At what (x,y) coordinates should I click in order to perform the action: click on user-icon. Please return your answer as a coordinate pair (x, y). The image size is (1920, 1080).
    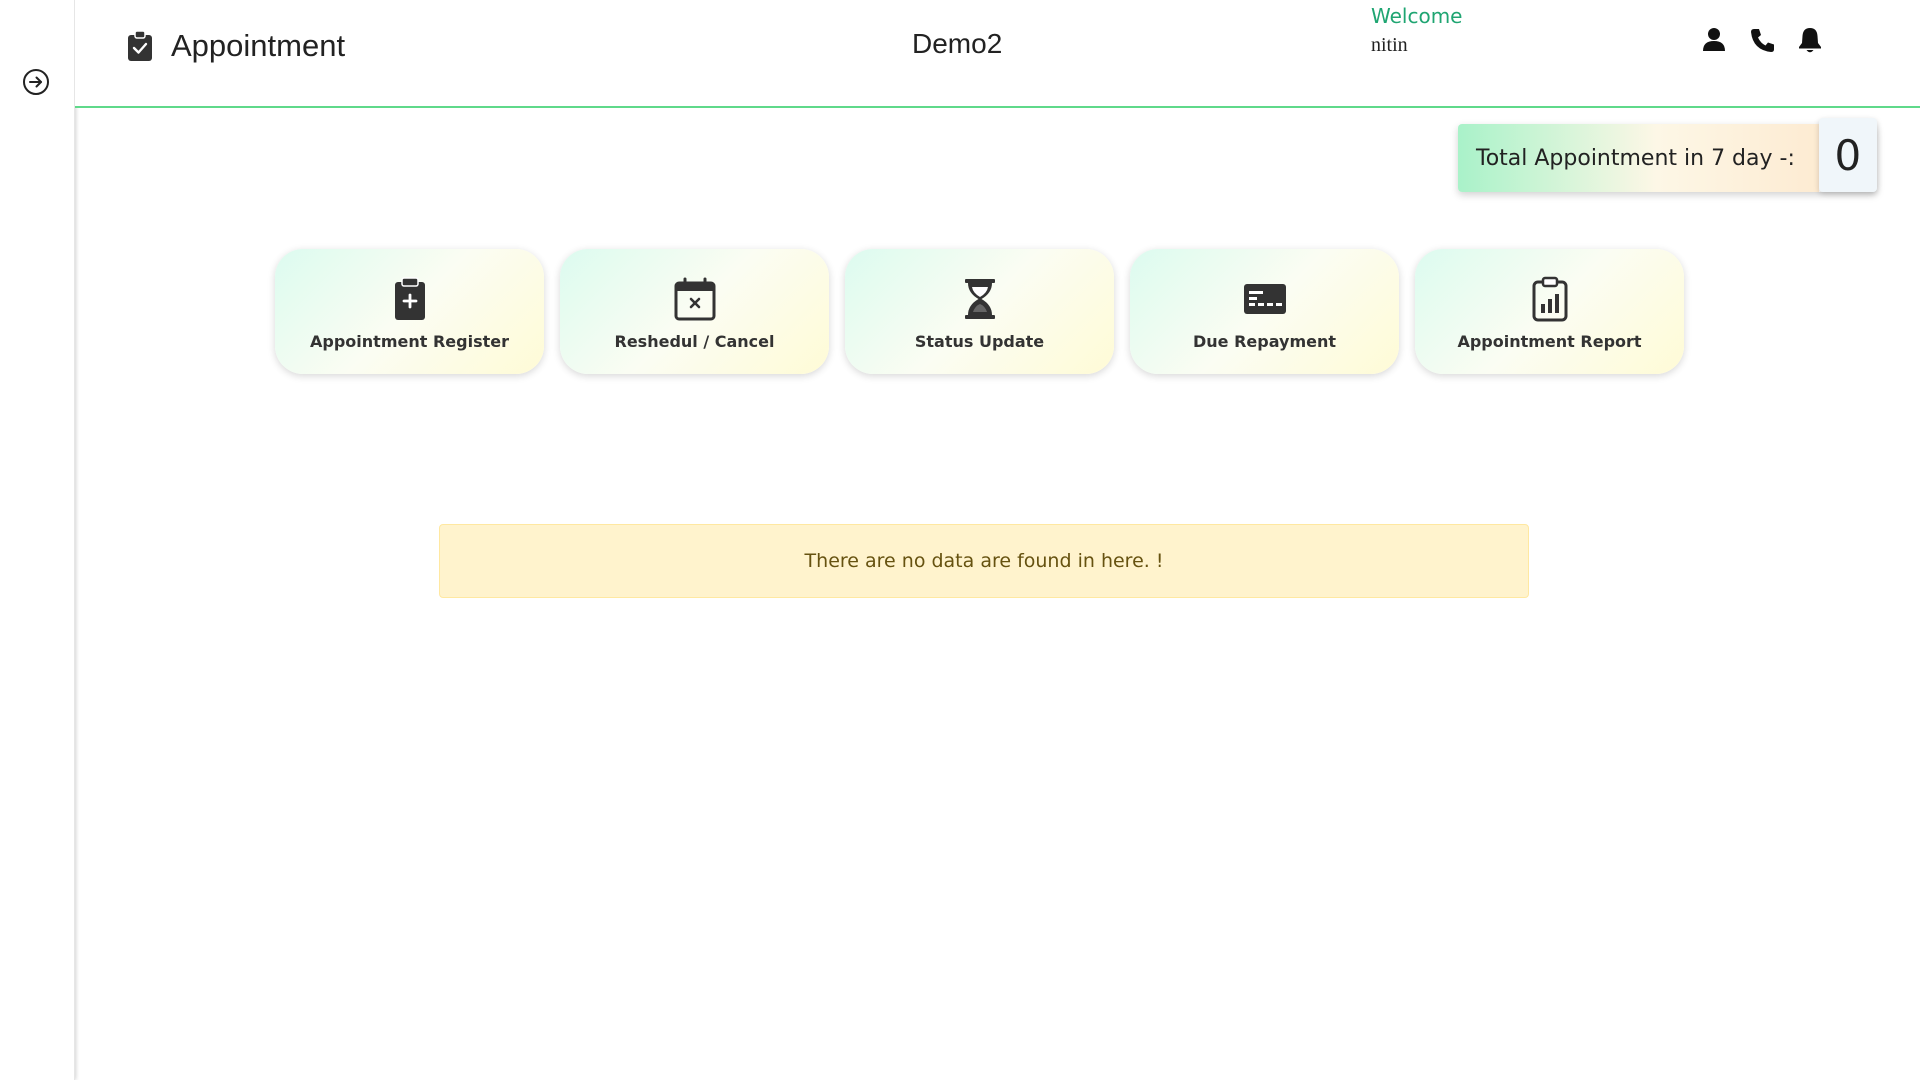
    Looking at the image, I should click on (1714, 40).